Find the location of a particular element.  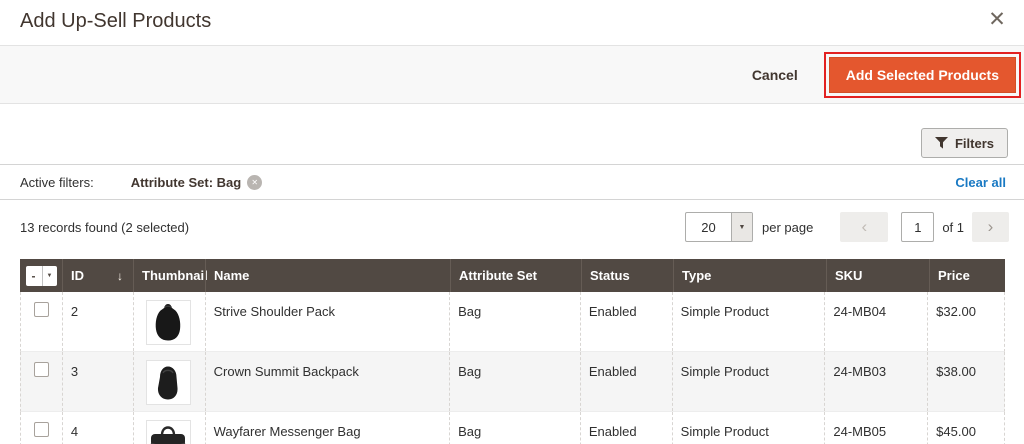

indeterminate-dash-icon: - is located at coordinates (34, 275).